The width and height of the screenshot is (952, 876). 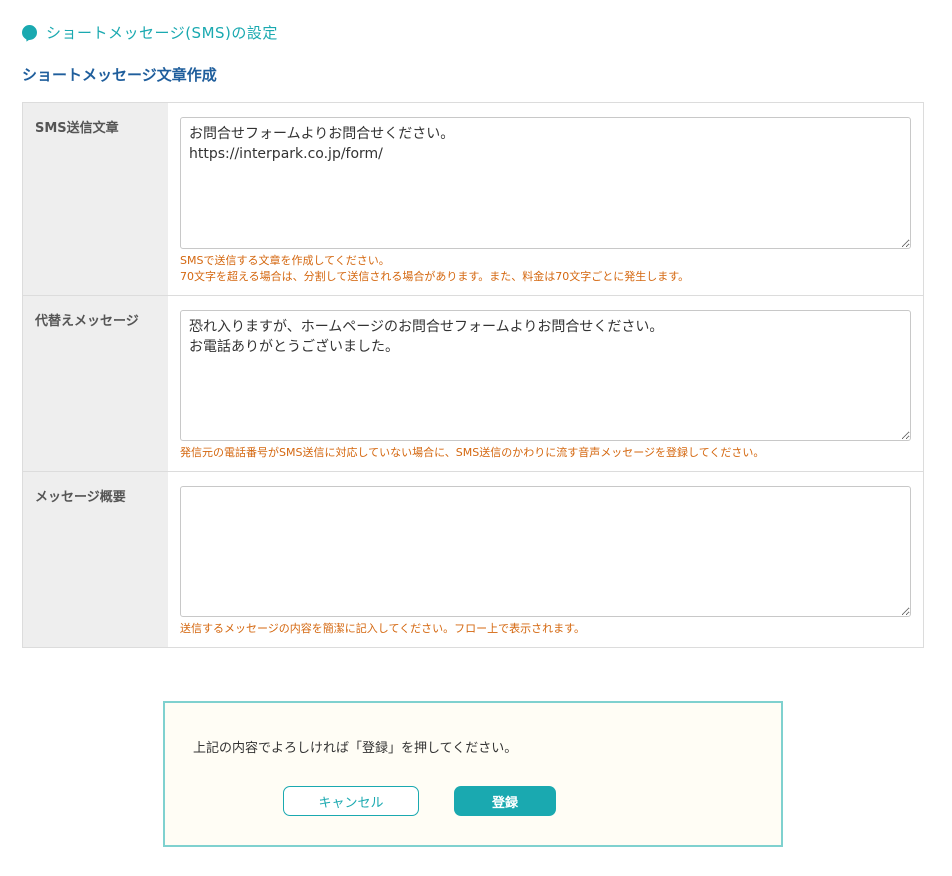 I want to click on page-title: ショートメッセージ(SMS)の設定, so click(x=162, y=33).